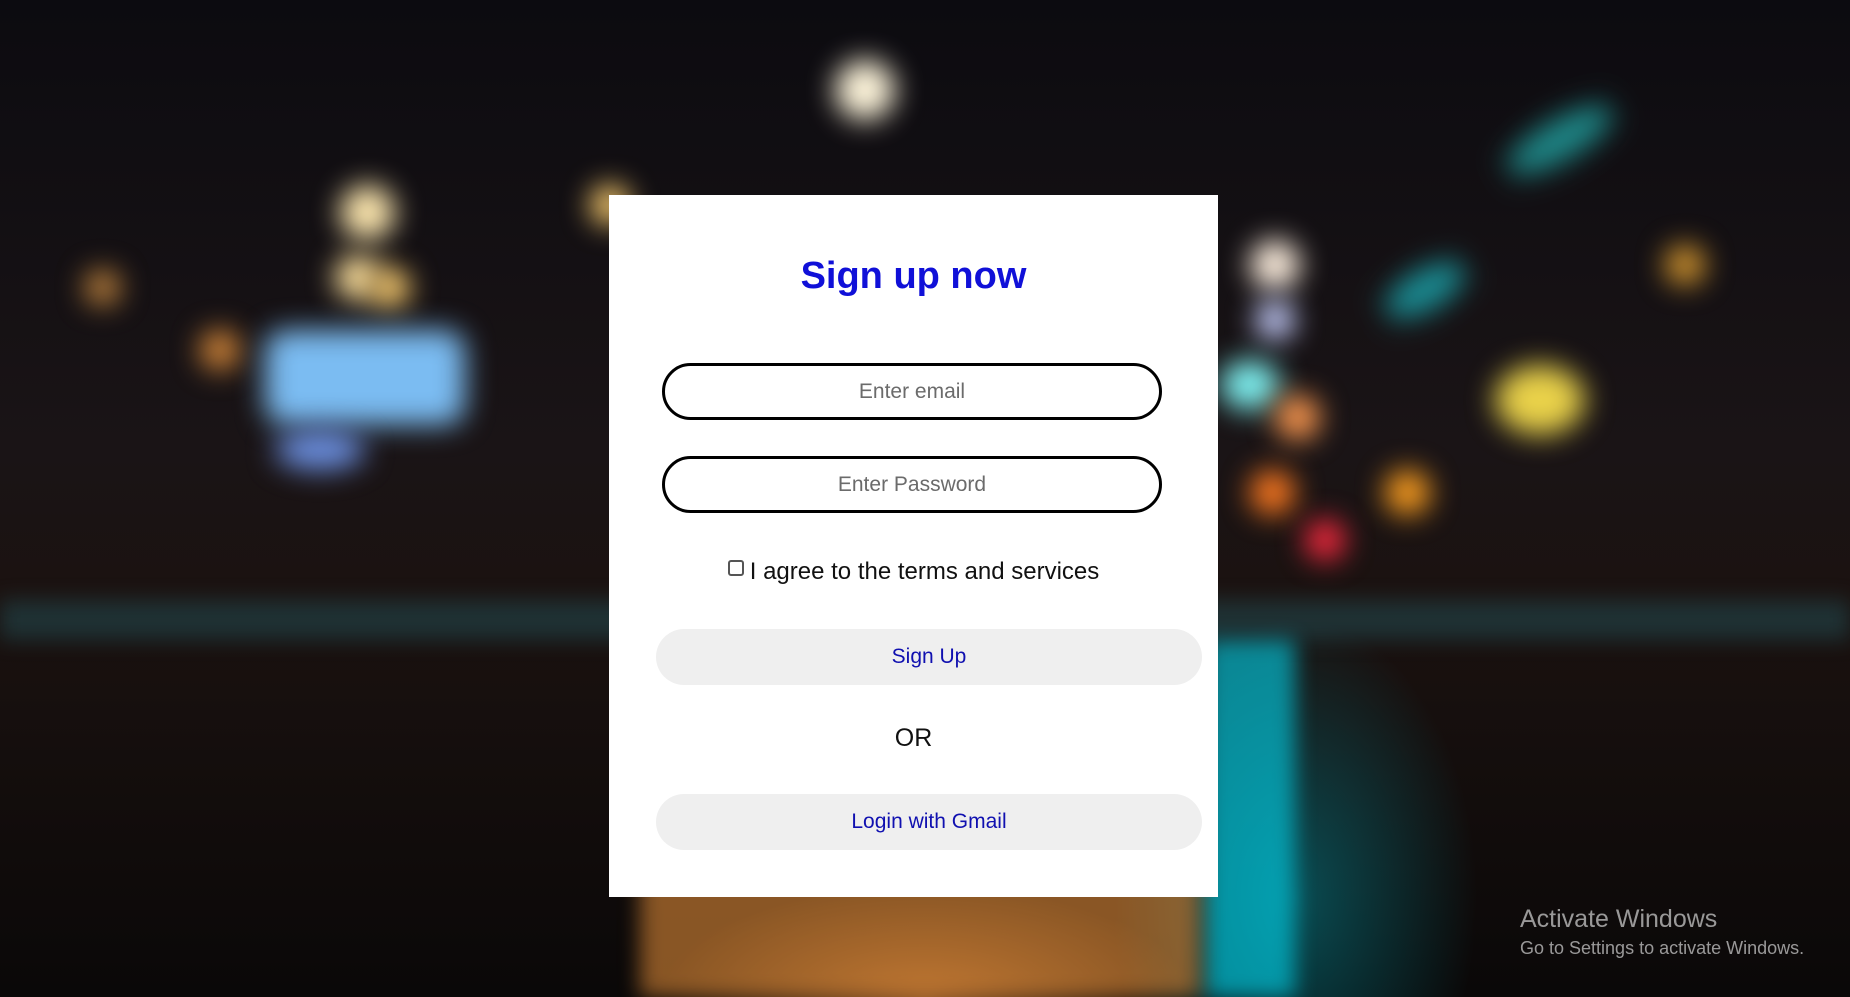 Image resolution: width=1850 pixels, height=997 pixels. I want to click on or-divider: OR, so click(913, 738).